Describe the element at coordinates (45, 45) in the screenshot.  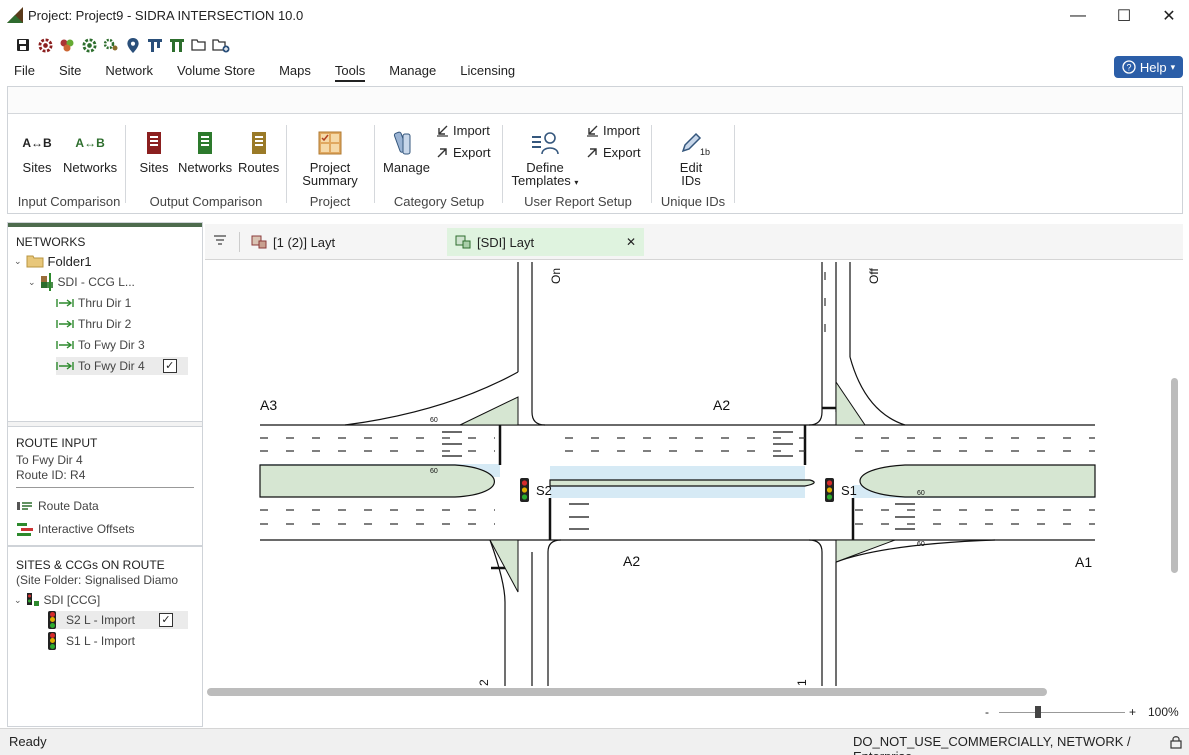
I see `site-settings-button` at that location.